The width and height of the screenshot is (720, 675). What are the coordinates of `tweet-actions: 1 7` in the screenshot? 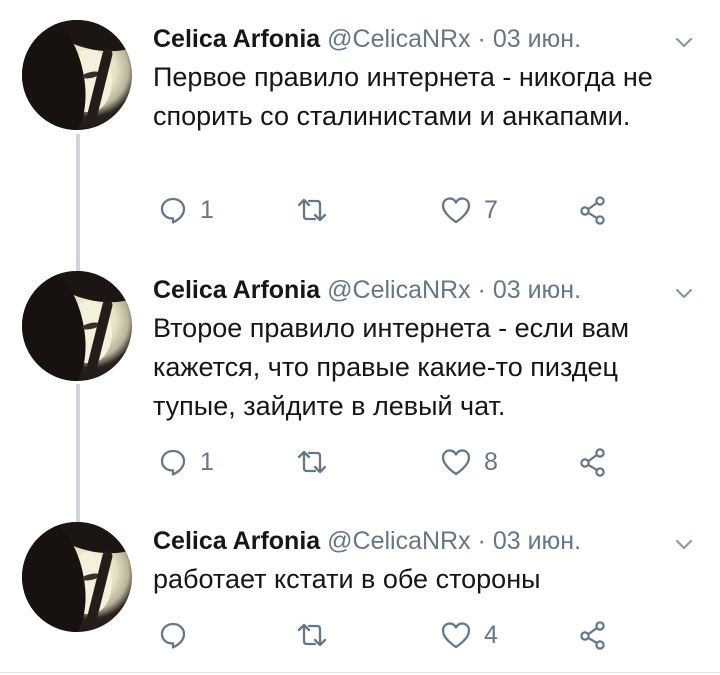 It's located at (385, 210).